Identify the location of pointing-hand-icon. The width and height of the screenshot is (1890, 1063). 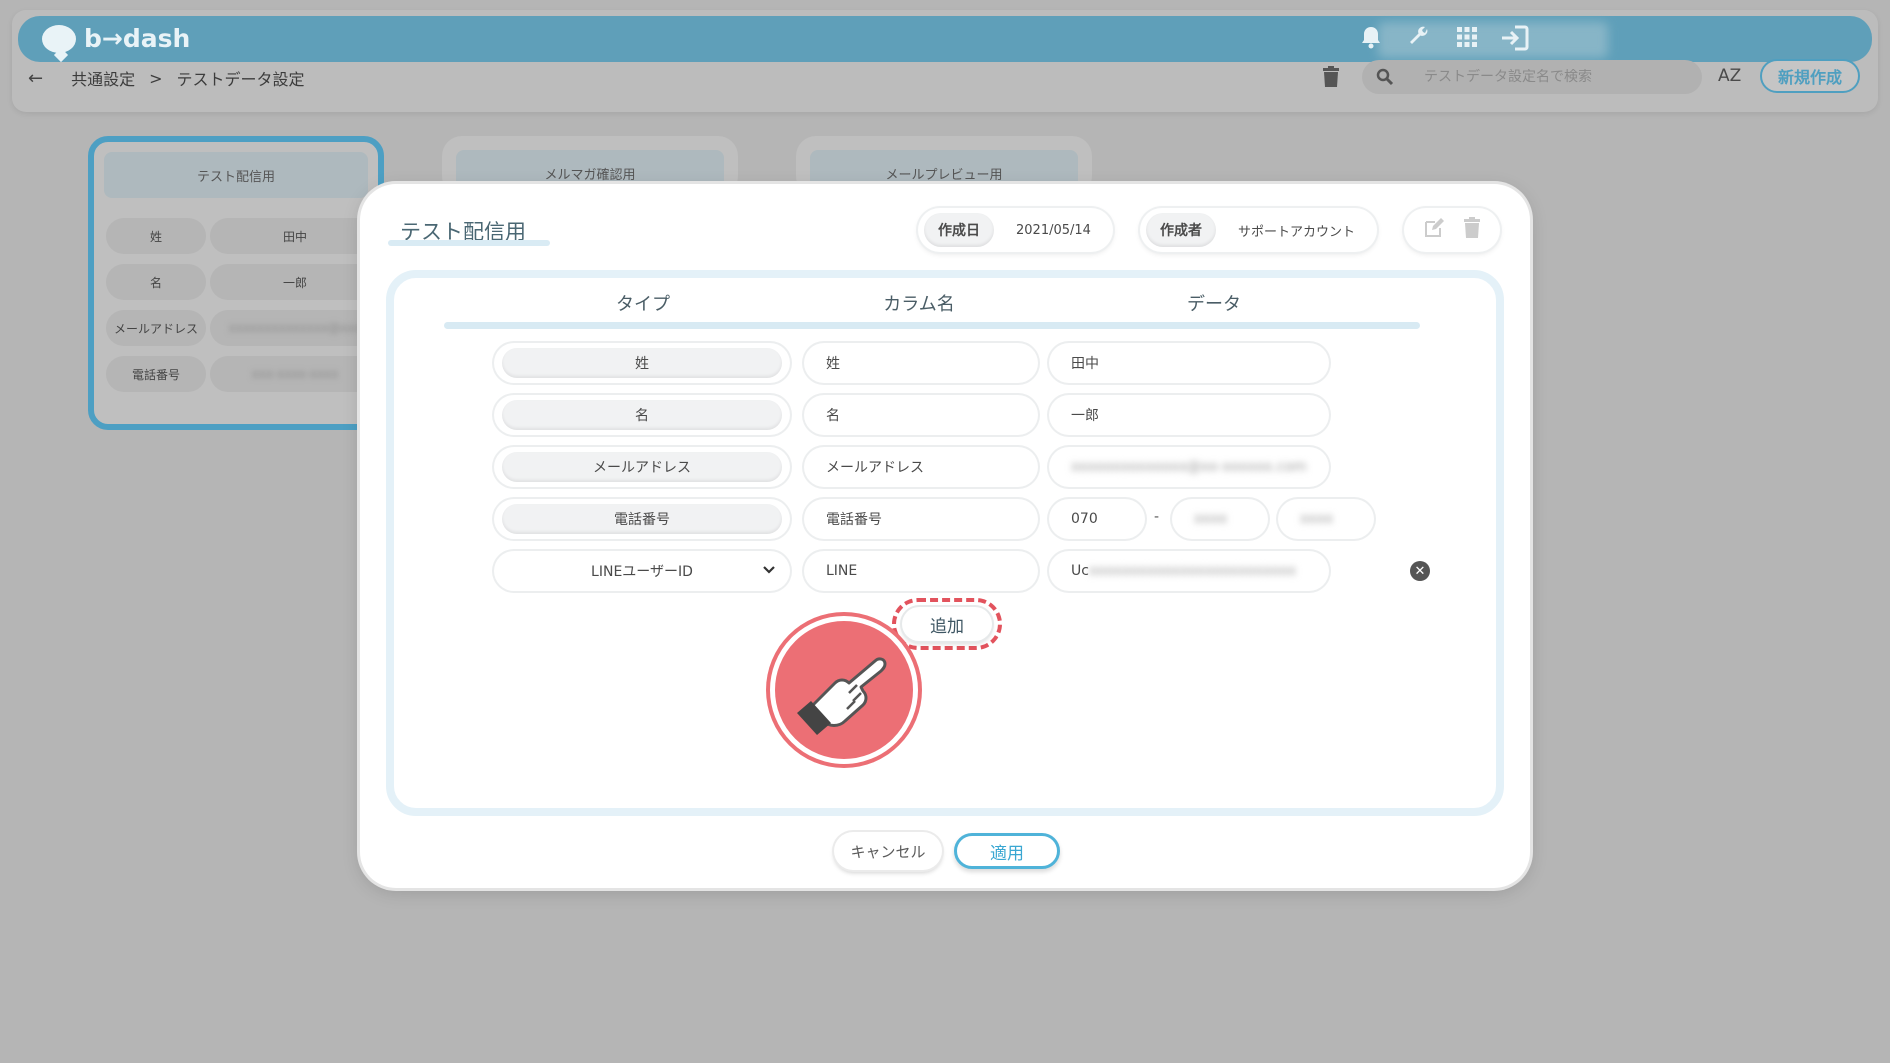
(844, 690).